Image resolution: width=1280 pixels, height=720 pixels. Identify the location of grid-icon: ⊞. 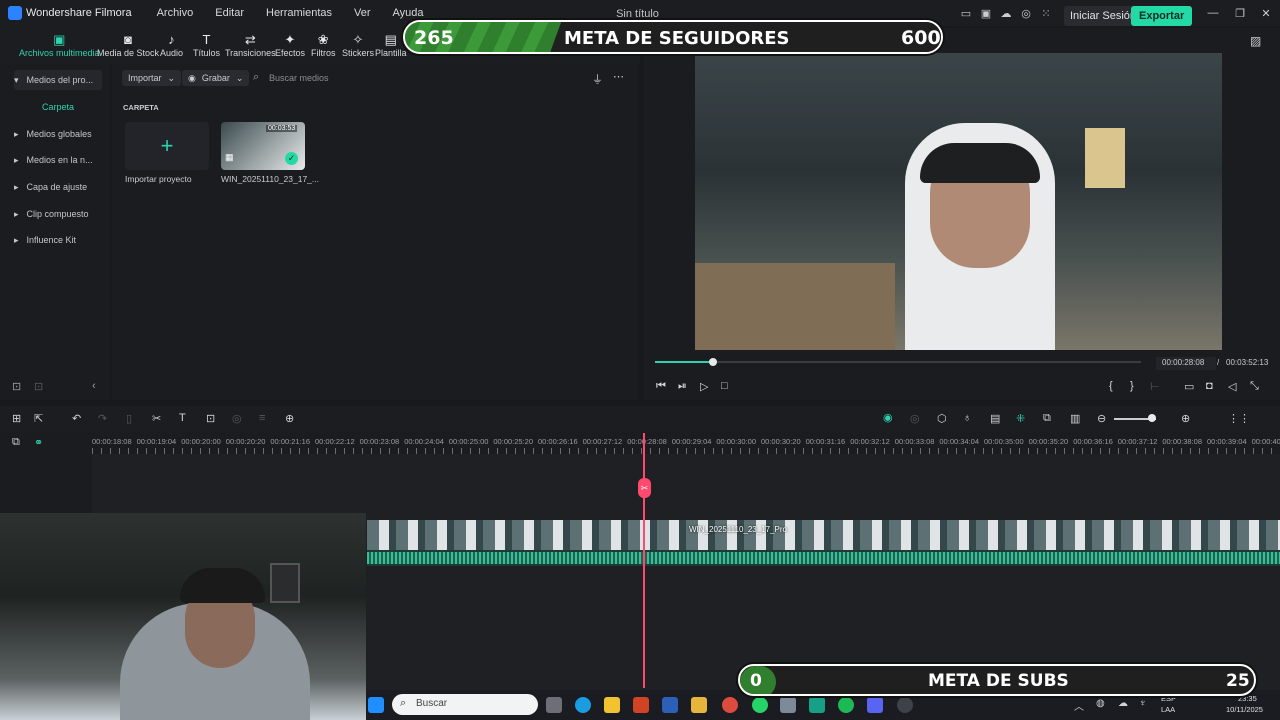
(16, 418).